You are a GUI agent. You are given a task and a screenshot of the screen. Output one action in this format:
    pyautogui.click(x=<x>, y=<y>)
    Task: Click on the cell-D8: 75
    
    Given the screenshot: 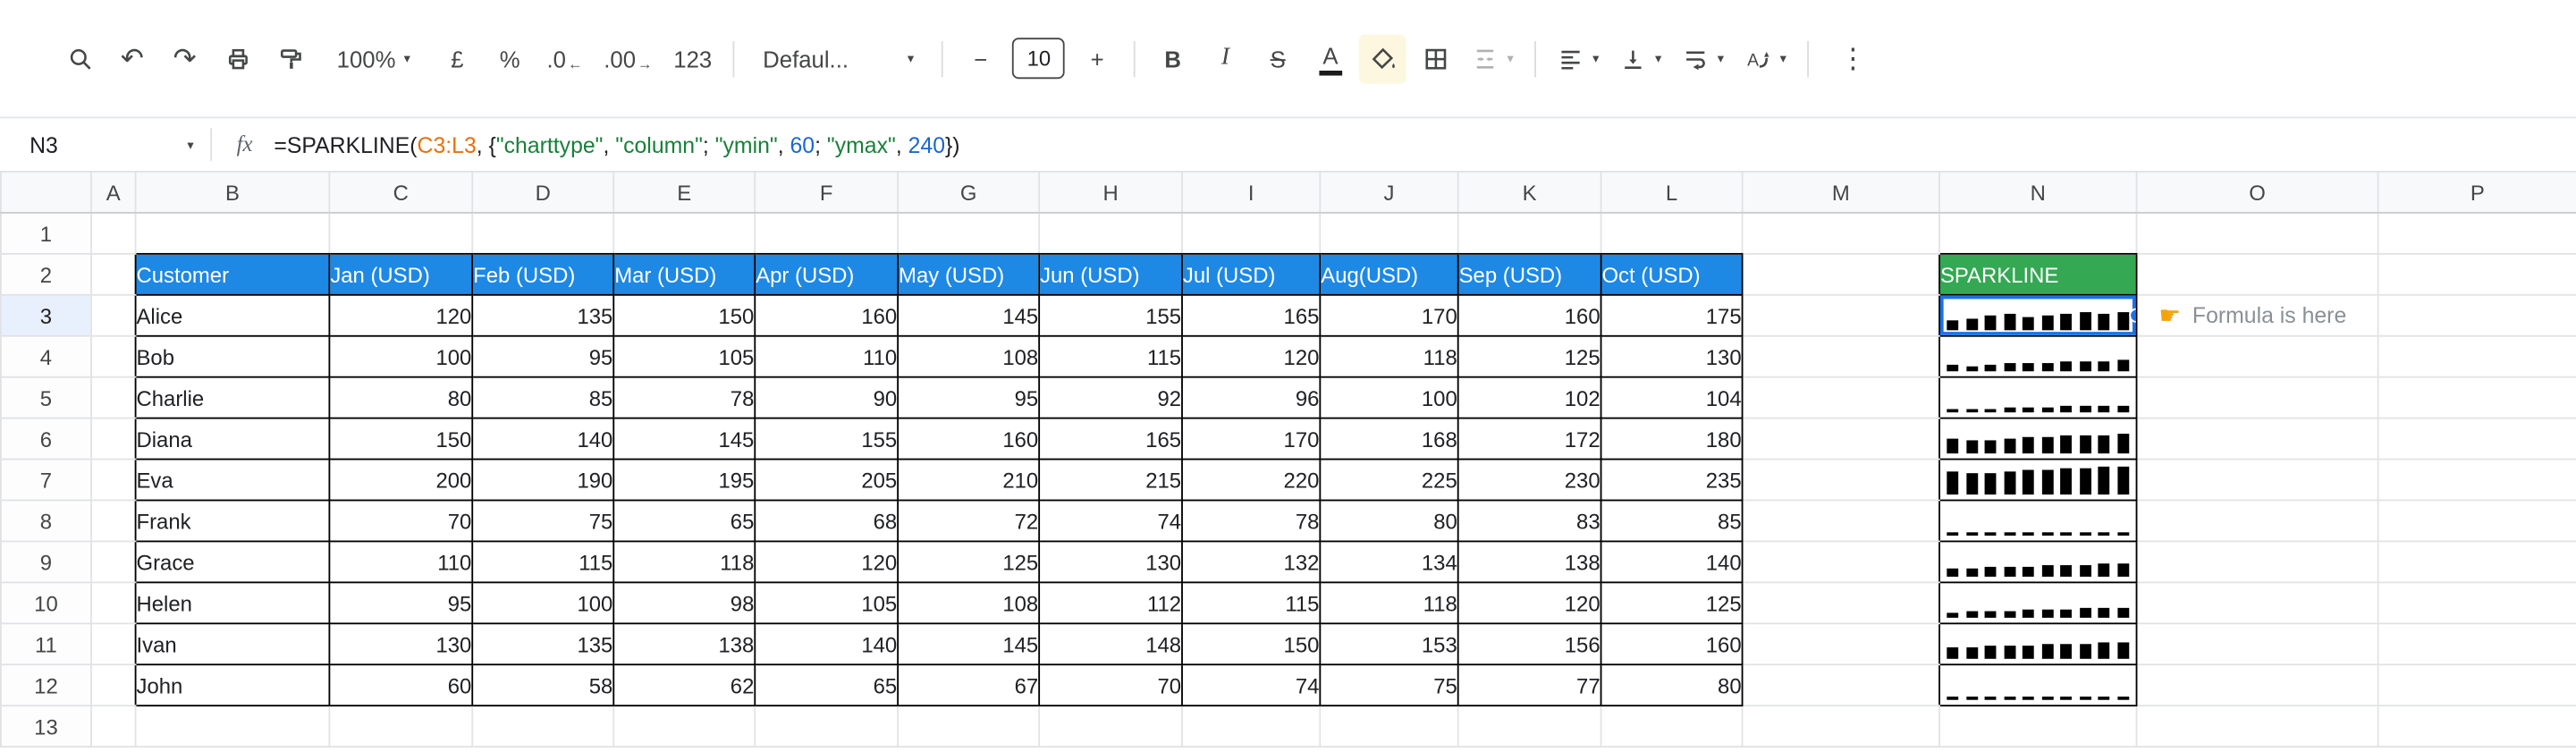 What is the action you would take?
    pyautogui.click(x=543, y=521)
    